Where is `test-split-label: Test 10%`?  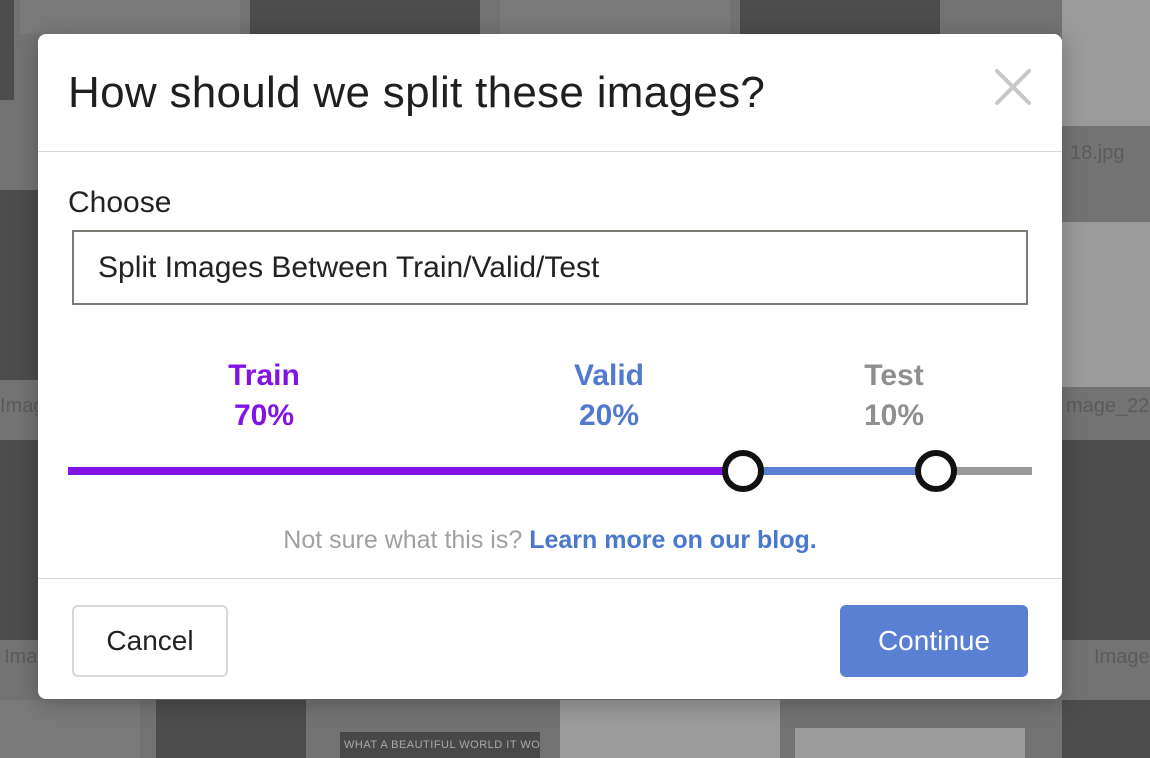
test-split-label: Test 10% is located at coordinates (894, 396).